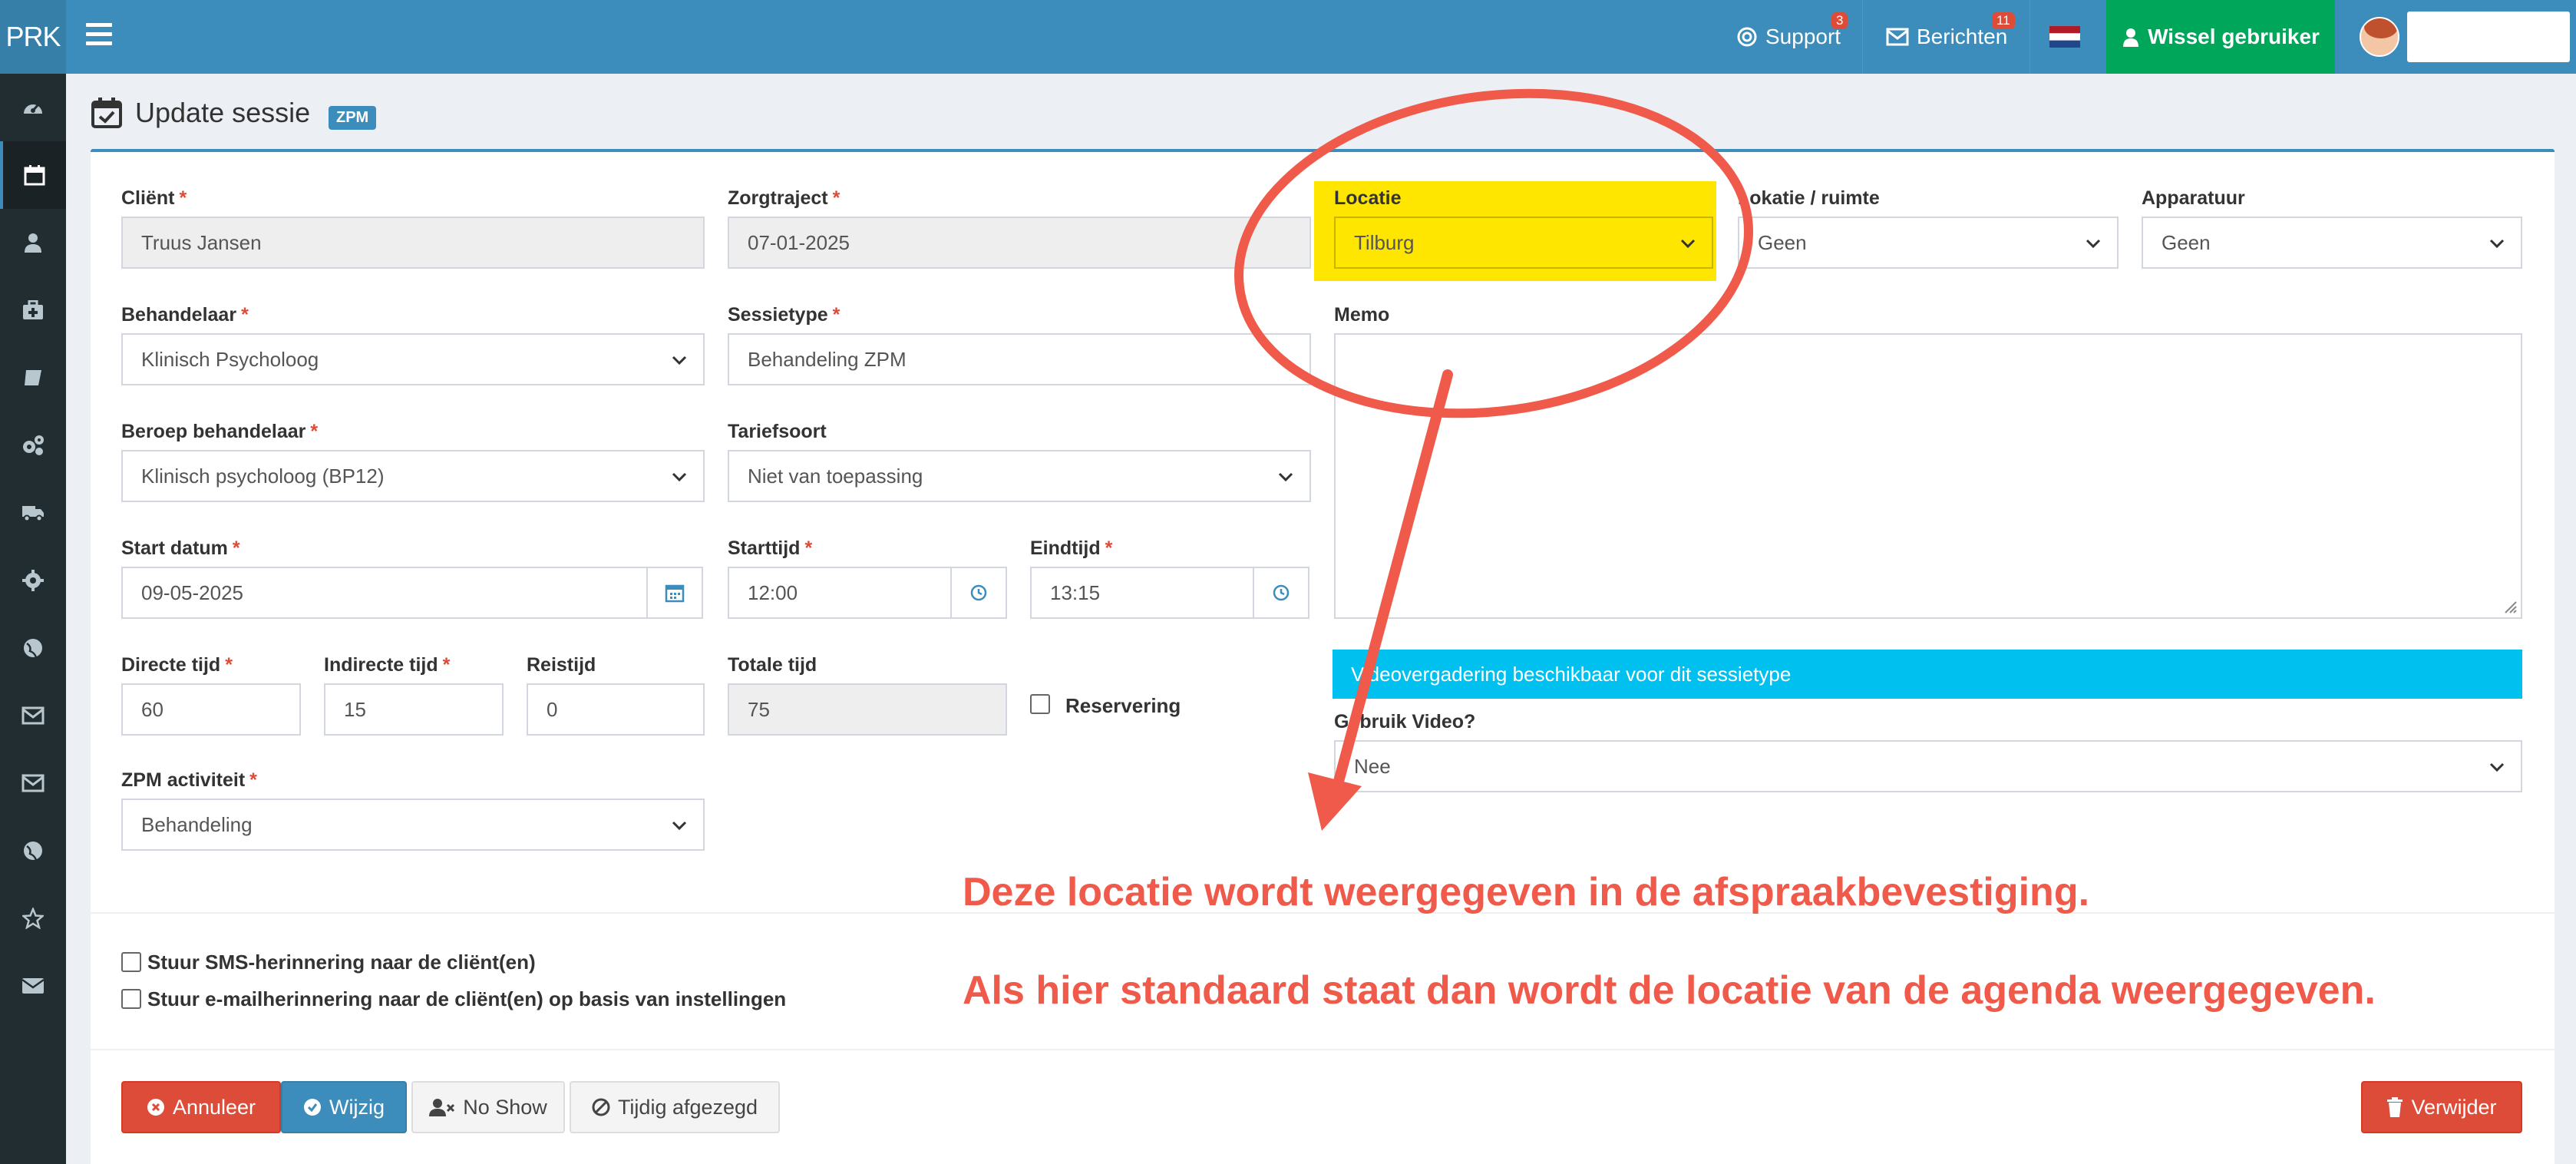  I want to click on divider, so click(1323, 1049).